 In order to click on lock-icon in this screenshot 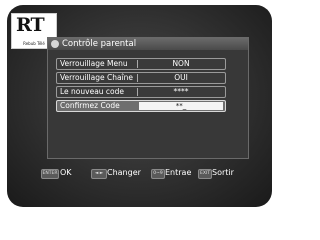, I will do `click(55, 44)`.